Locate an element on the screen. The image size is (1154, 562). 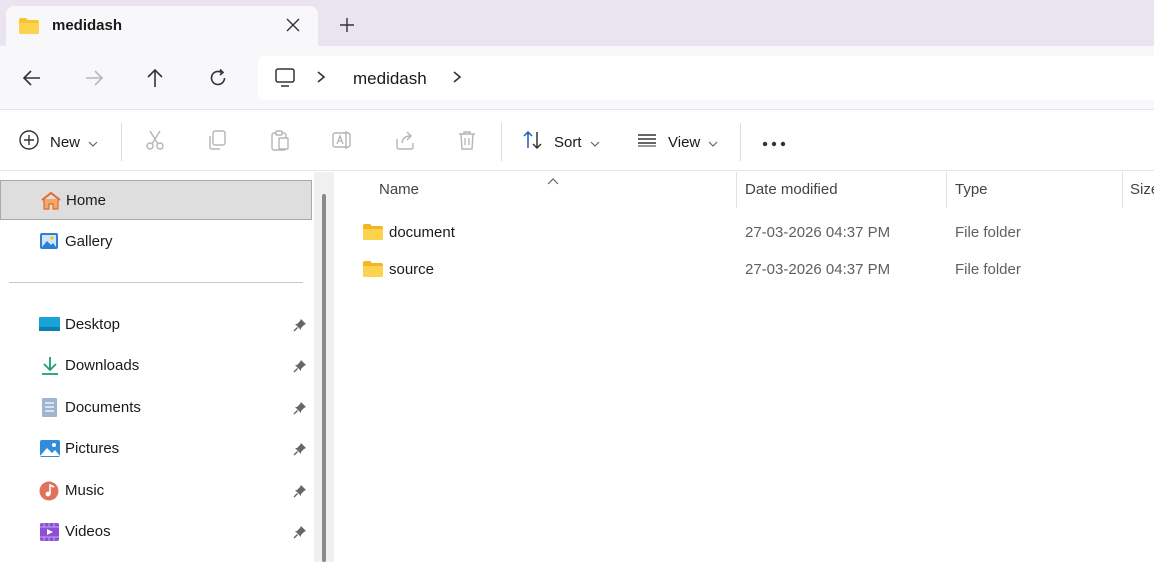
address-bar: medidash is located at coordinates (706, 78).